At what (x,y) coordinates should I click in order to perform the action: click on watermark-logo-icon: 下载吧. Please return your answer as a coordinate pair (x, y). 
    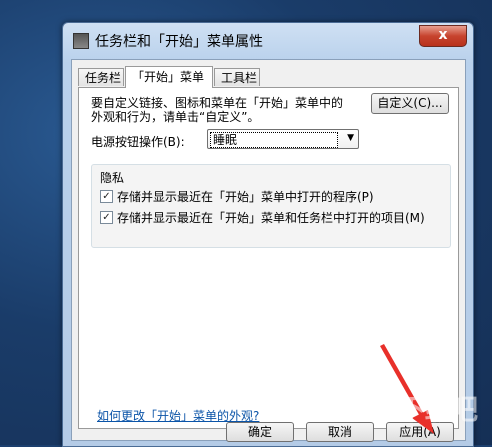
    Looking at the image, I should click on (438, 409).